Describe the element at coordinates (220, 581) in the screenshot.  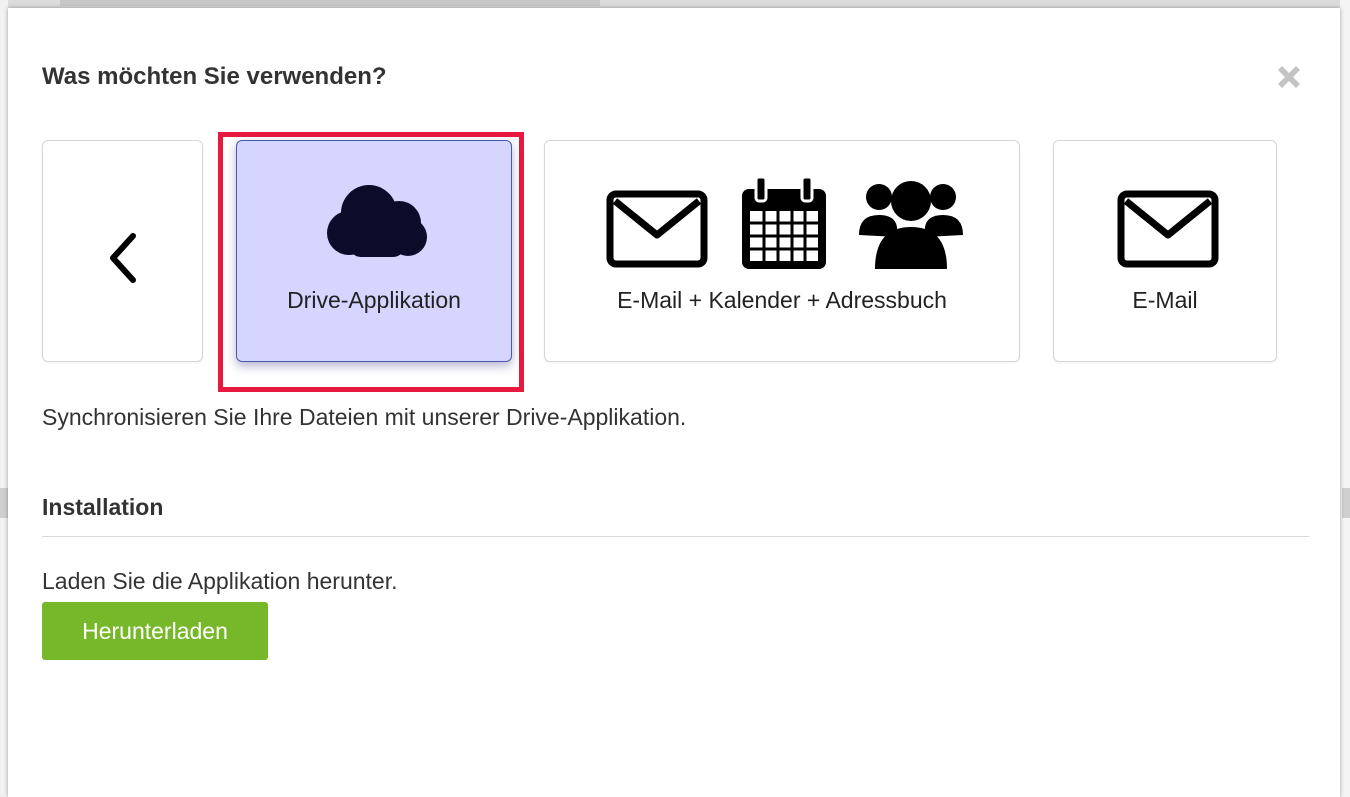
I see `installation-step-text: Laden Sie die Applikation herunter.` at that location.